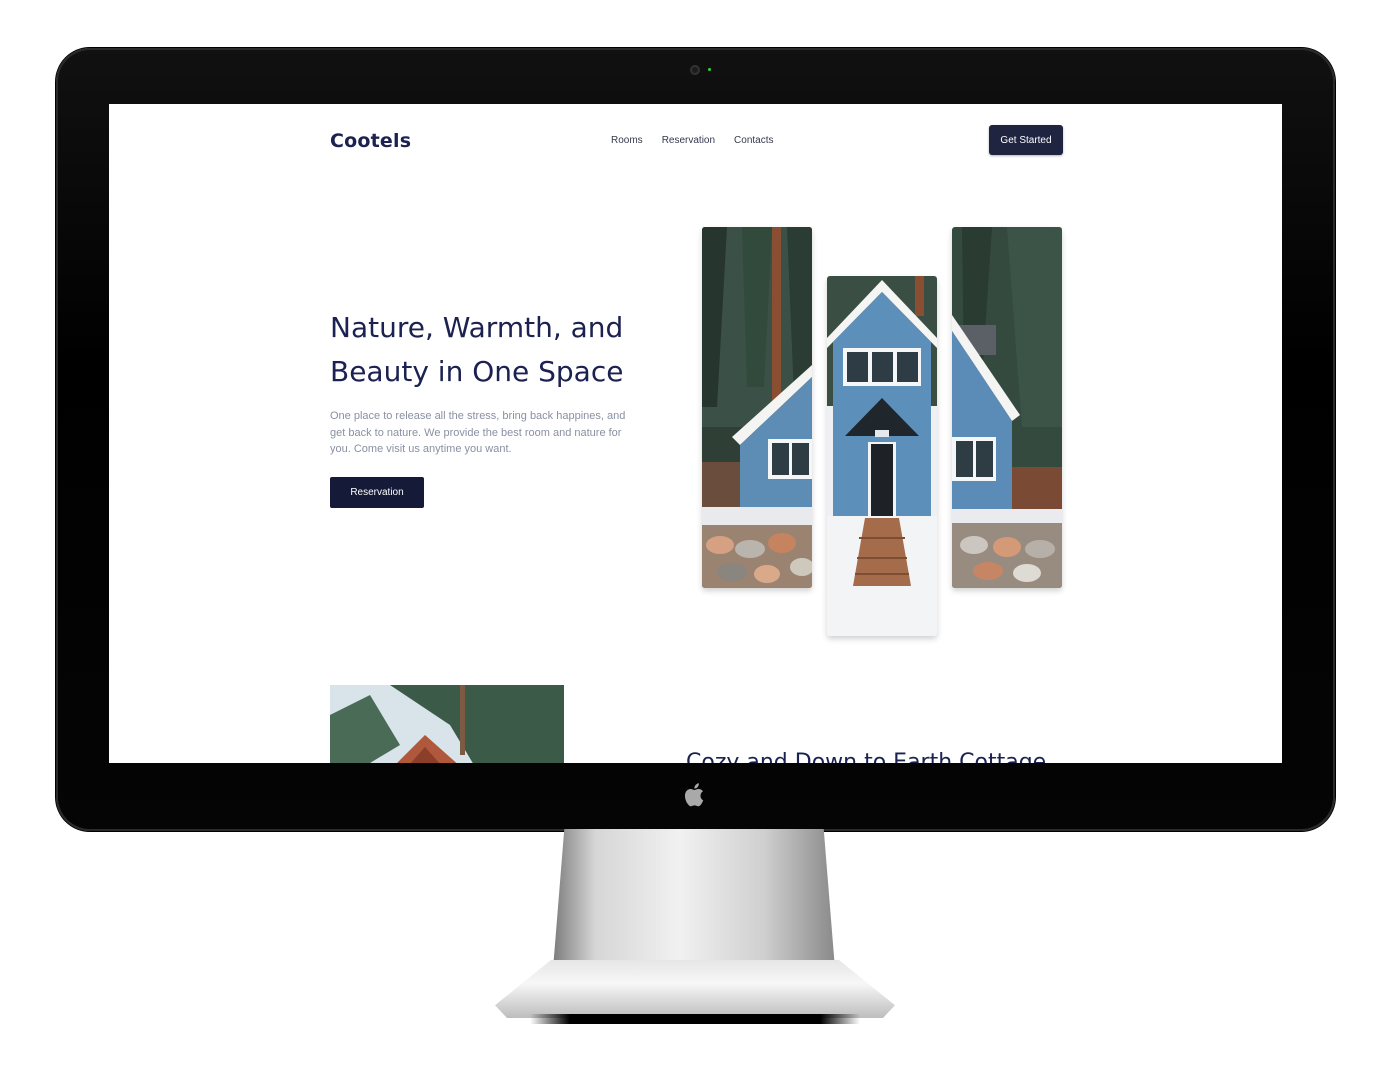 This screenshot has height=1080, width=1387. I want to click on nav-link-rooms: Rooms, so click(627, 140).